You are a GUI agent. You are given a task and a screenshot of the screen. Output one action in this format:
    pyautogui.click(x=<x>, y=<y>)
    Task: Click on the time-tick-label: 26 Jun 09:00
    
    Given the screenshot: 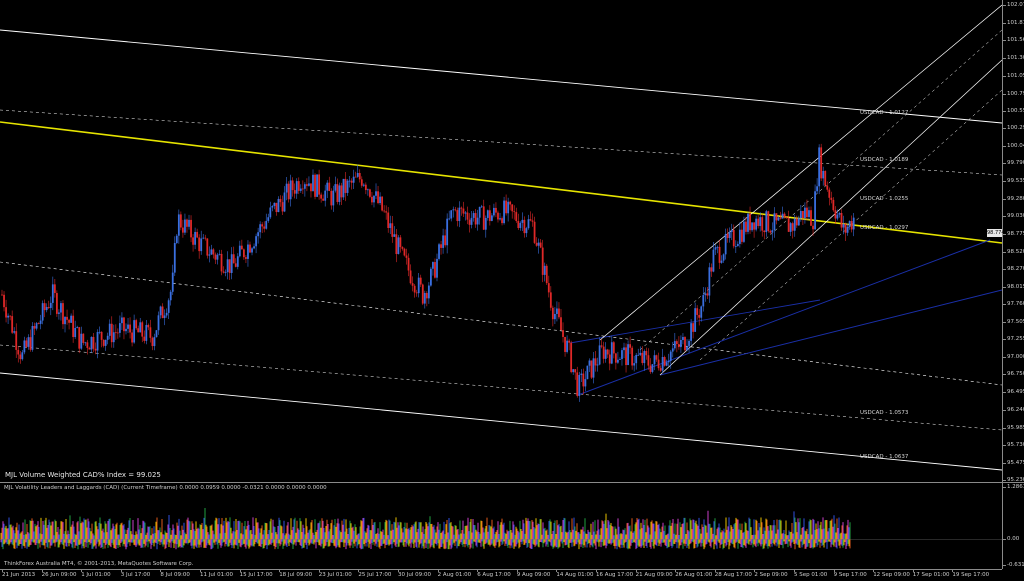 What is the action you would take?
    pyautogui.click(x=59, y=573)
    